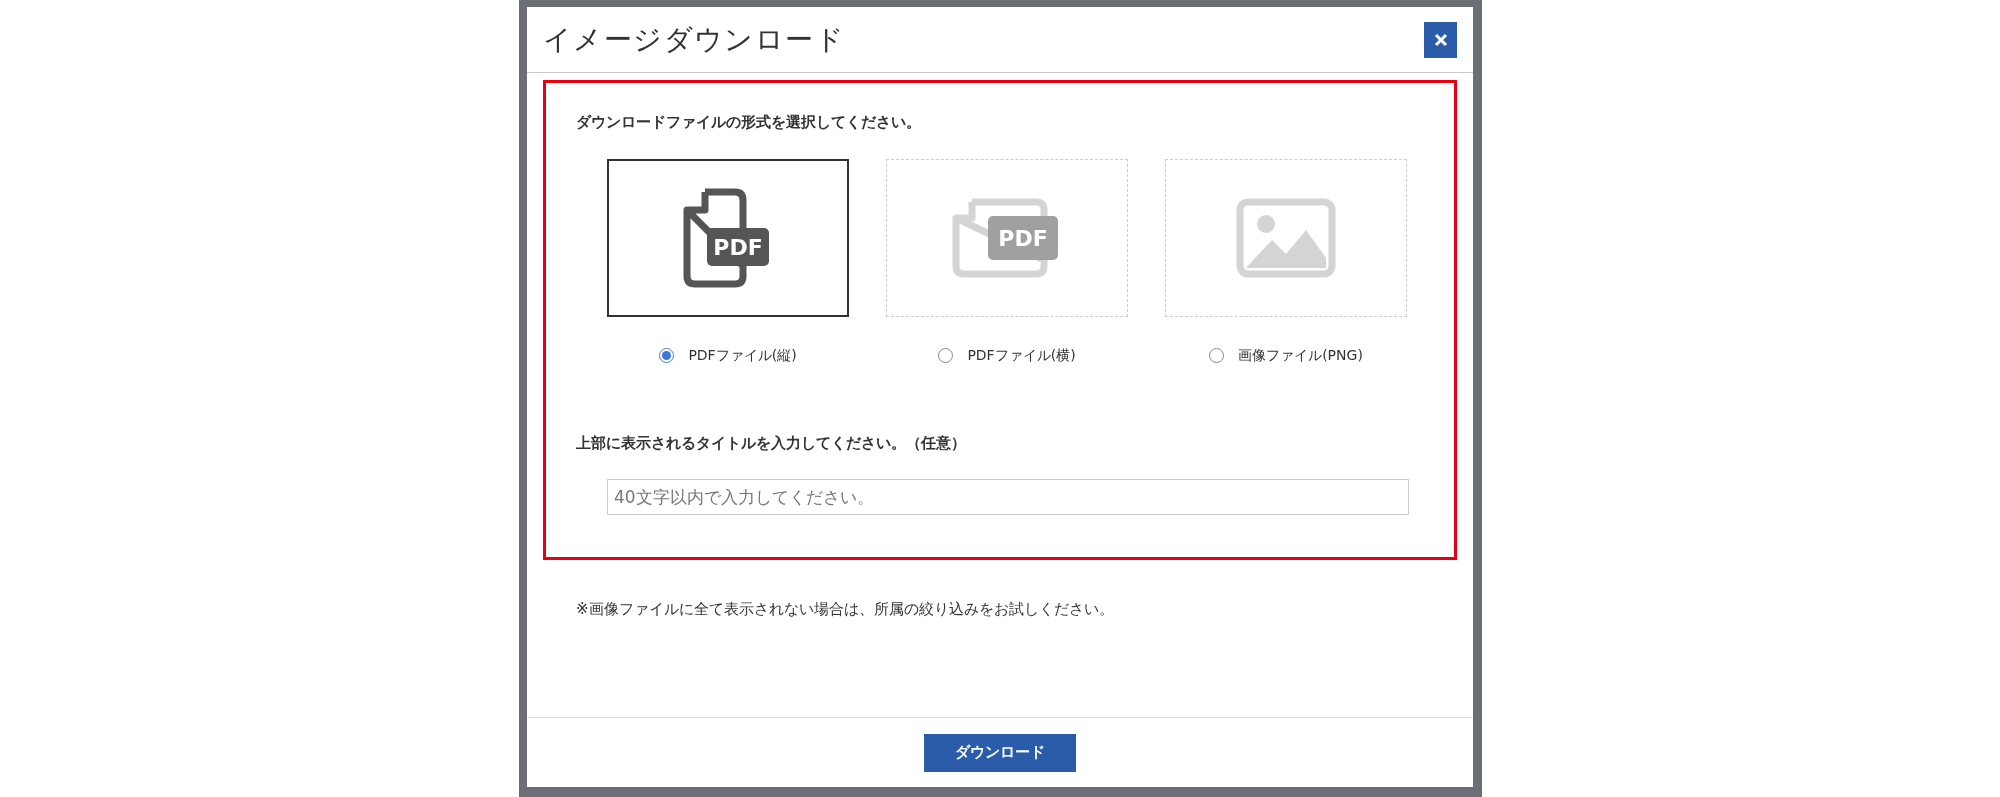 Image resolution: width=2000 pixels, height=797 pixels. I want to click on radio-label: PDFファイル(縦), so click(742, 355).